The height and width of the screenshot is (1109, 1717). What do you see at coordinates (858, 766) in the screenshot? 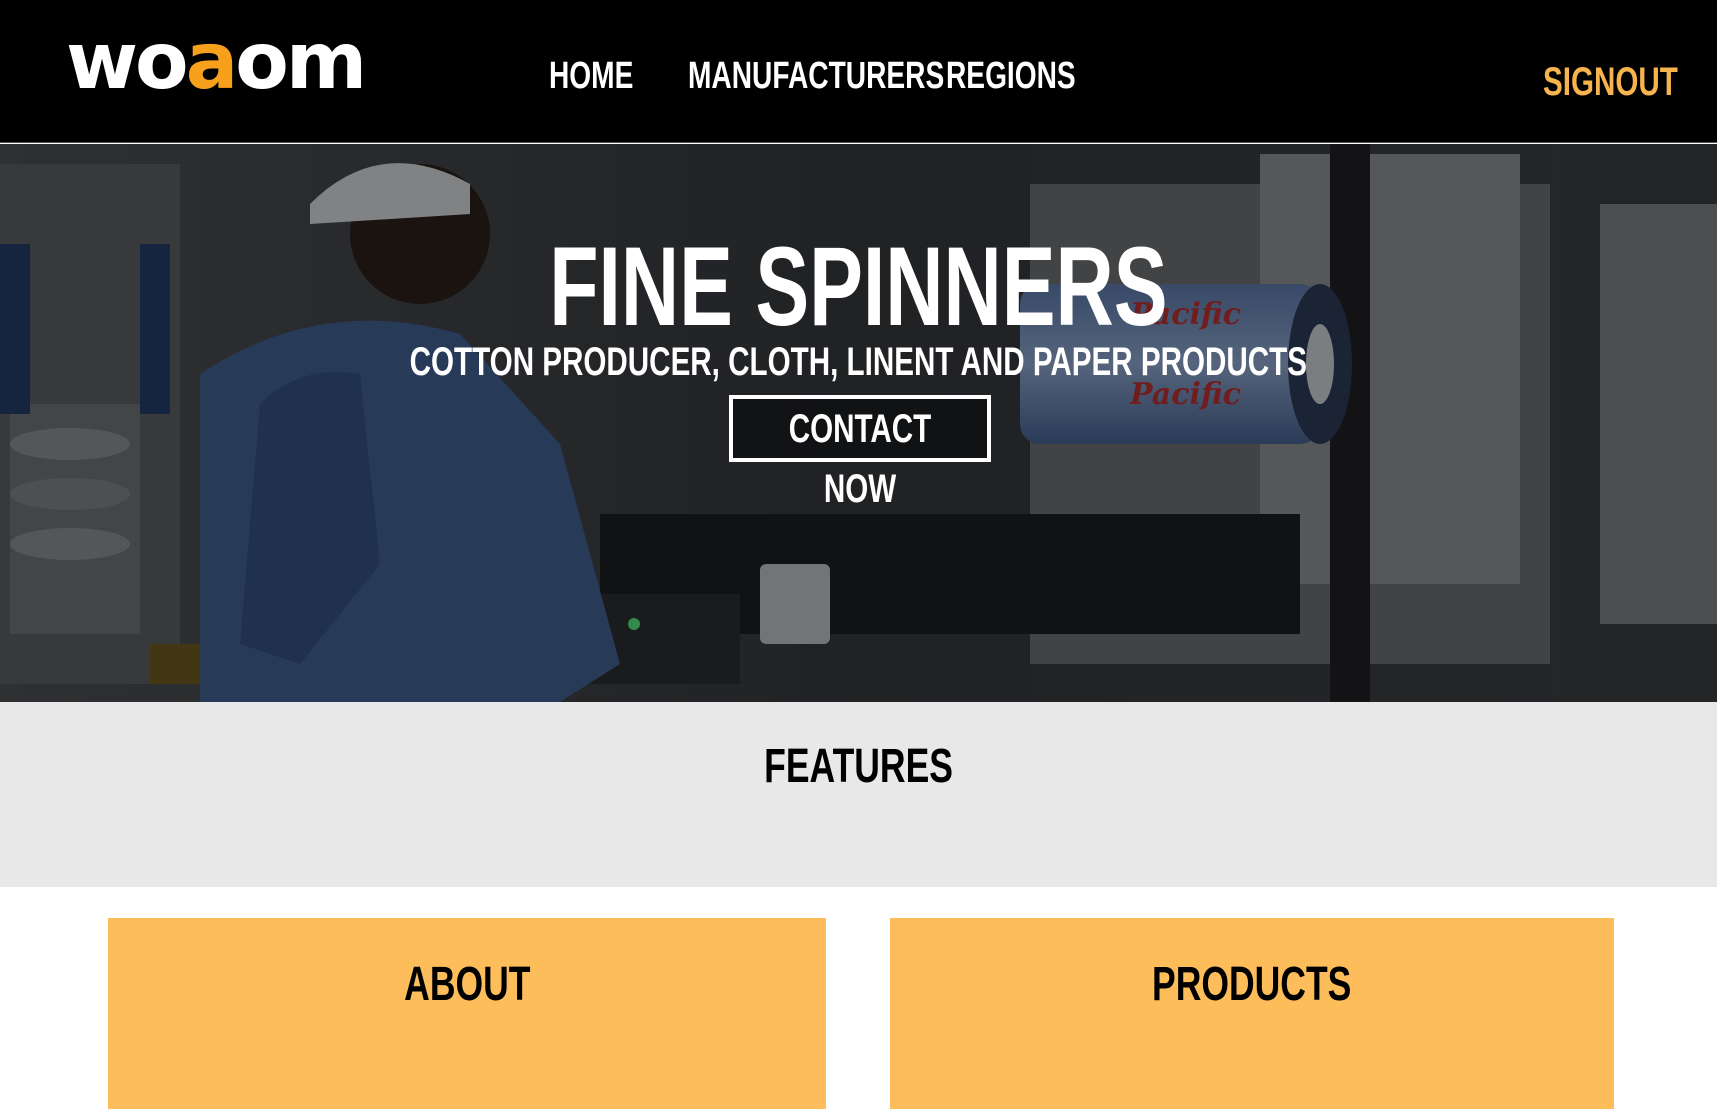
I see `features-heading: FEATURES` at bounding box center [858, 766].